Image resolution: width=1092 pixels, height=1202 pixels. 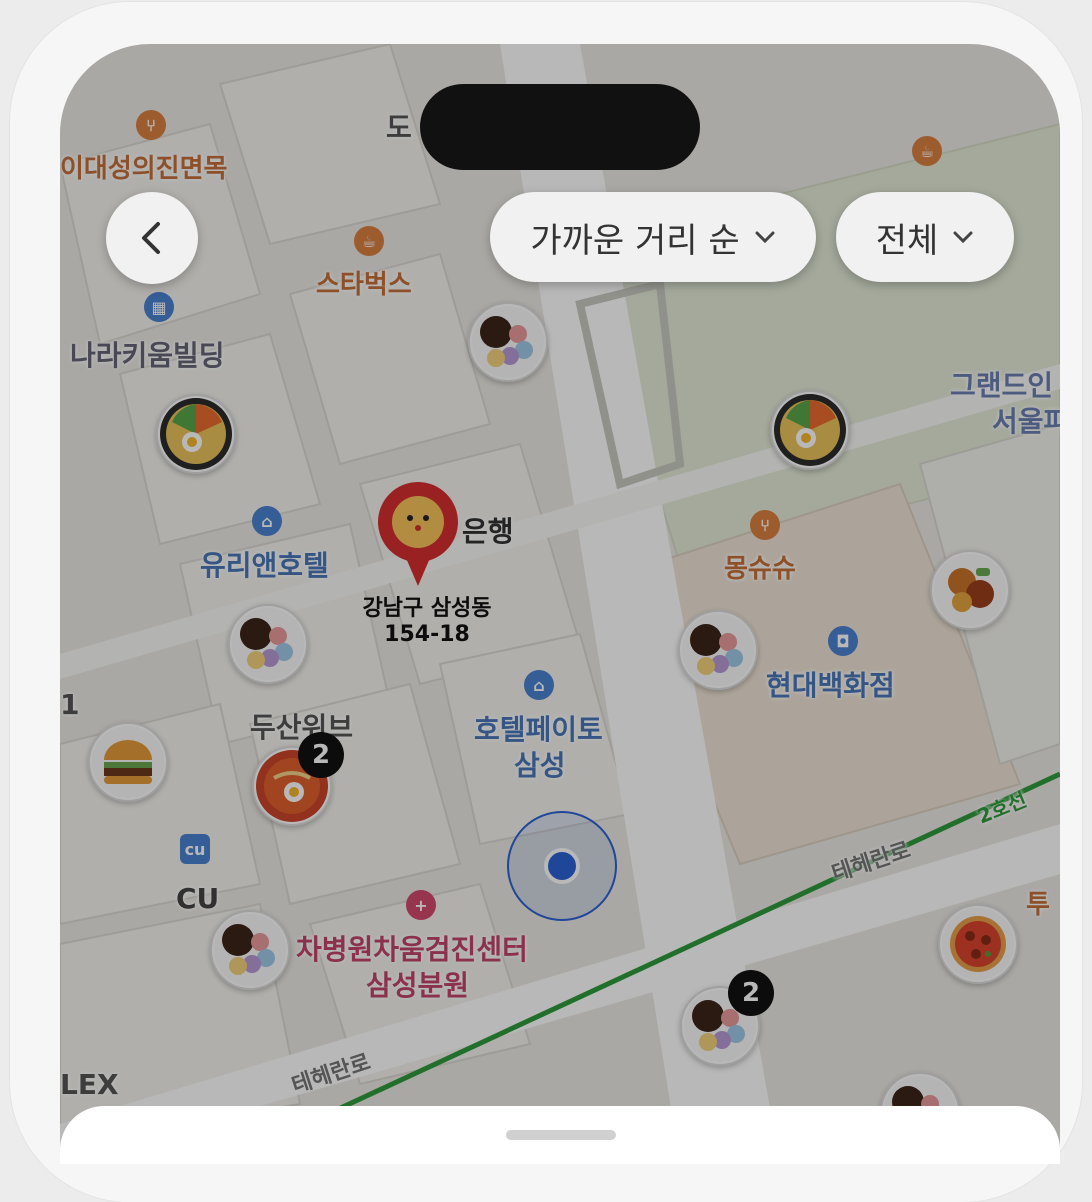 I want to click on sort-dropdown-label: 가까운 거리 순, so click(x=635, y=240).